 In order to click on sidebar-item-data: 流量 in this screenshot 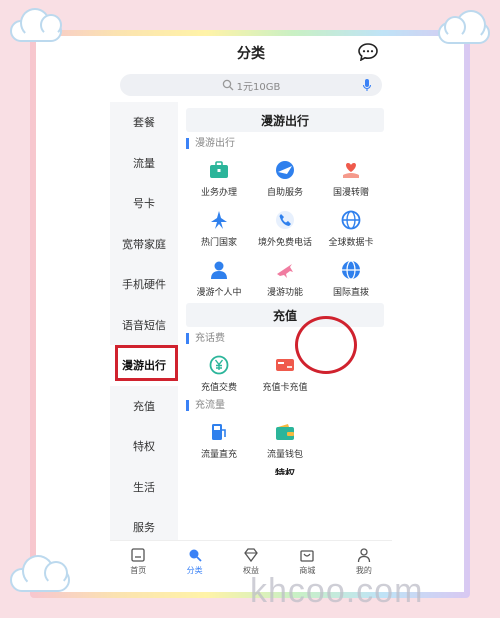, I will do `click(144, 163)`.